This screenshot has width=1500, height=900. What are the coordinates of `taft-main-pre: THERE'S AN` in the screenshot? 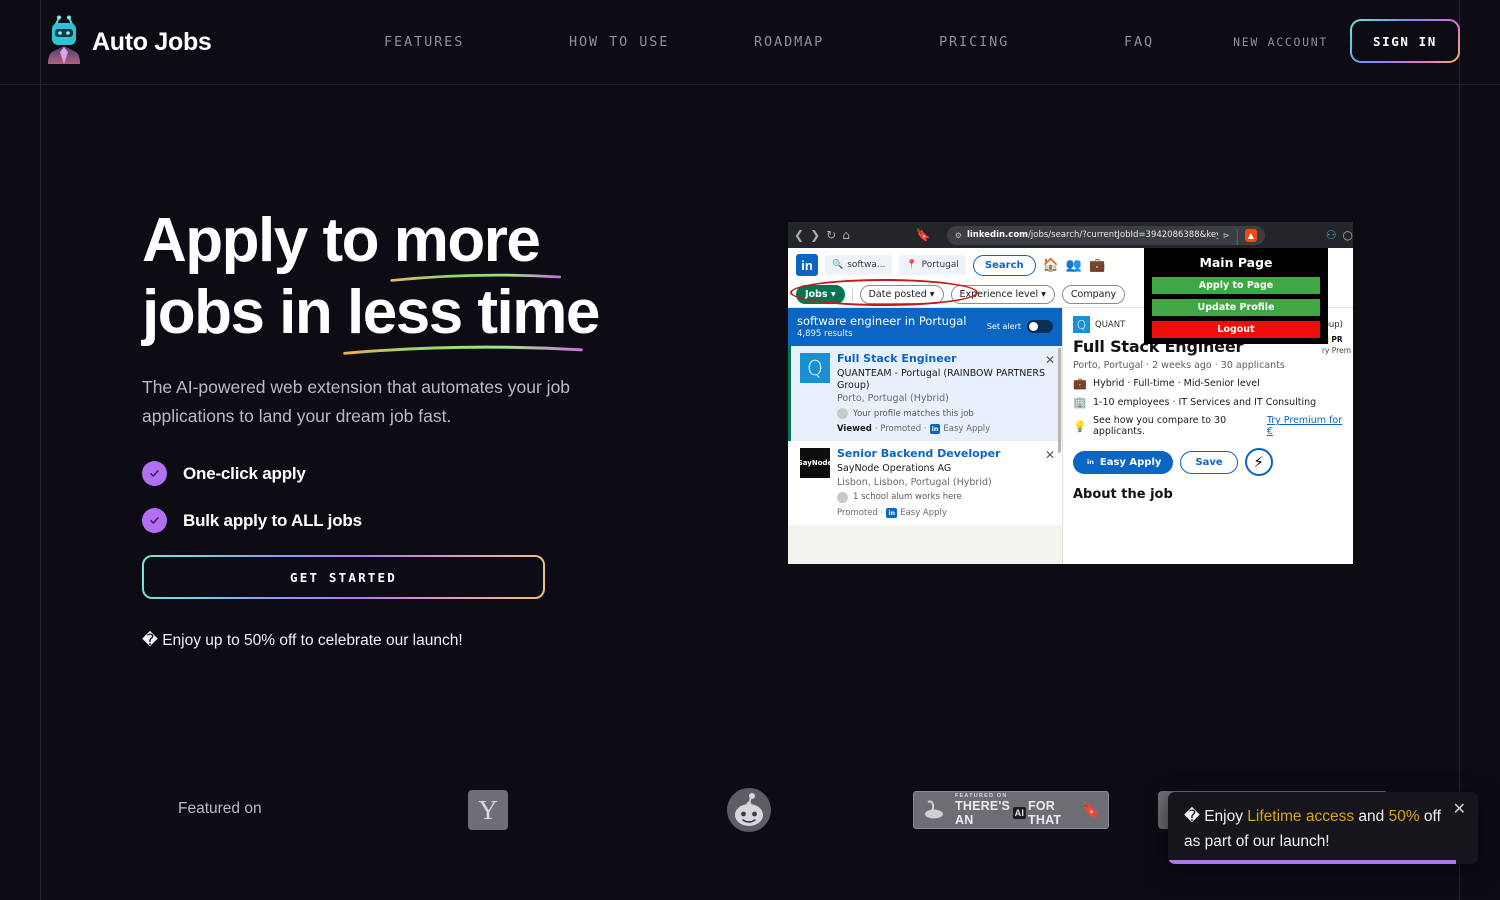 It's located at (983, 813).